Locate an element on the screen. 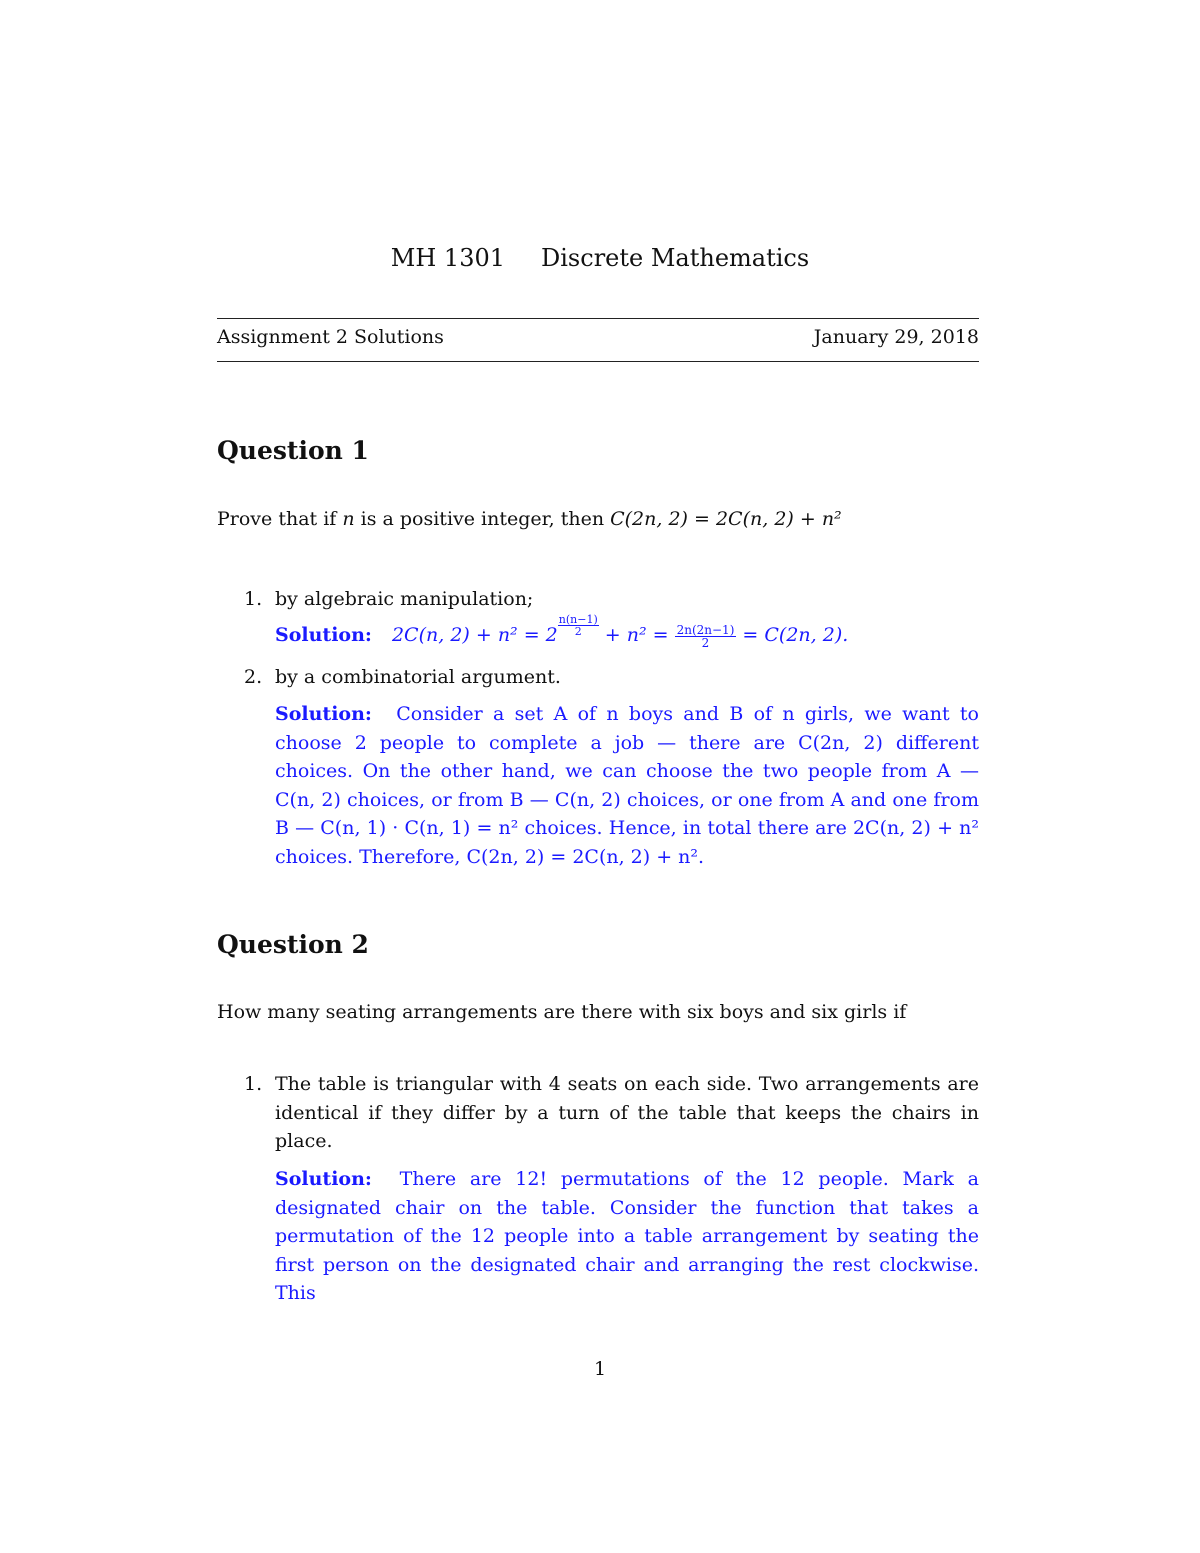 This screenshot has width=1200, height=1553. prompt-text: is a positive integer, then is located at coordinates (482, 519).